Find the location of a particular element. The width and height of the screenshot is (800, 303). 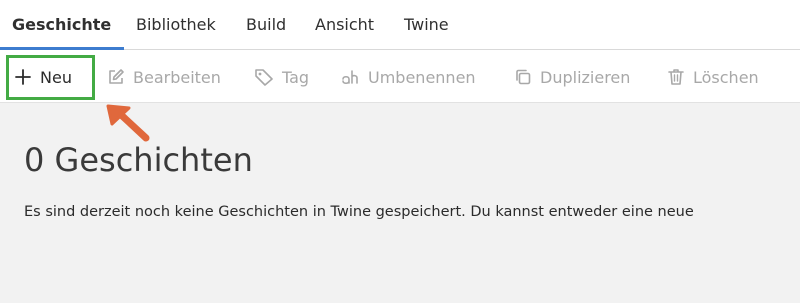

tag-story-button: Tag is located at coordinates (281, 77).